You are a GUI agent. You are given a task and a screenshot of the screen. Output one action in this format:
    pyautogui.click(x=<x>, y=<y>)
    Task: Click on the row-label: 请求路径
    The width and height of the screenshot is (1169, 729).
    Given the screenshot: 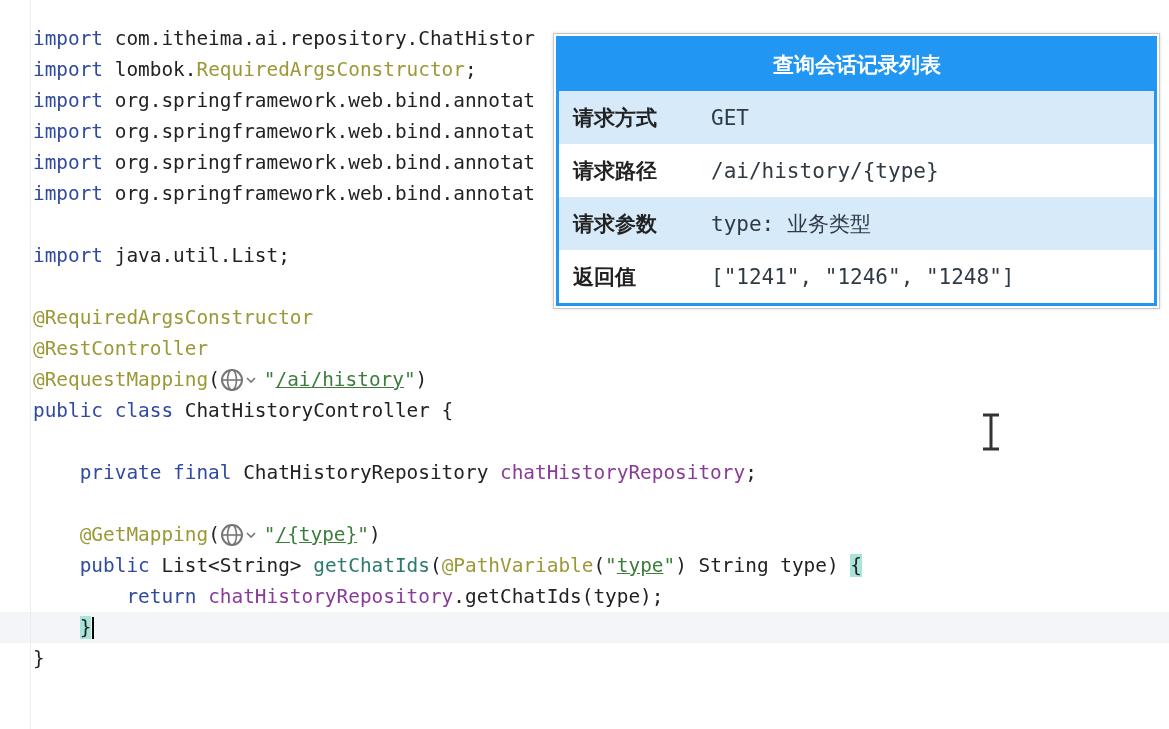 What is the action you would take?
    pyautogui.click(x=614, y=171)
    